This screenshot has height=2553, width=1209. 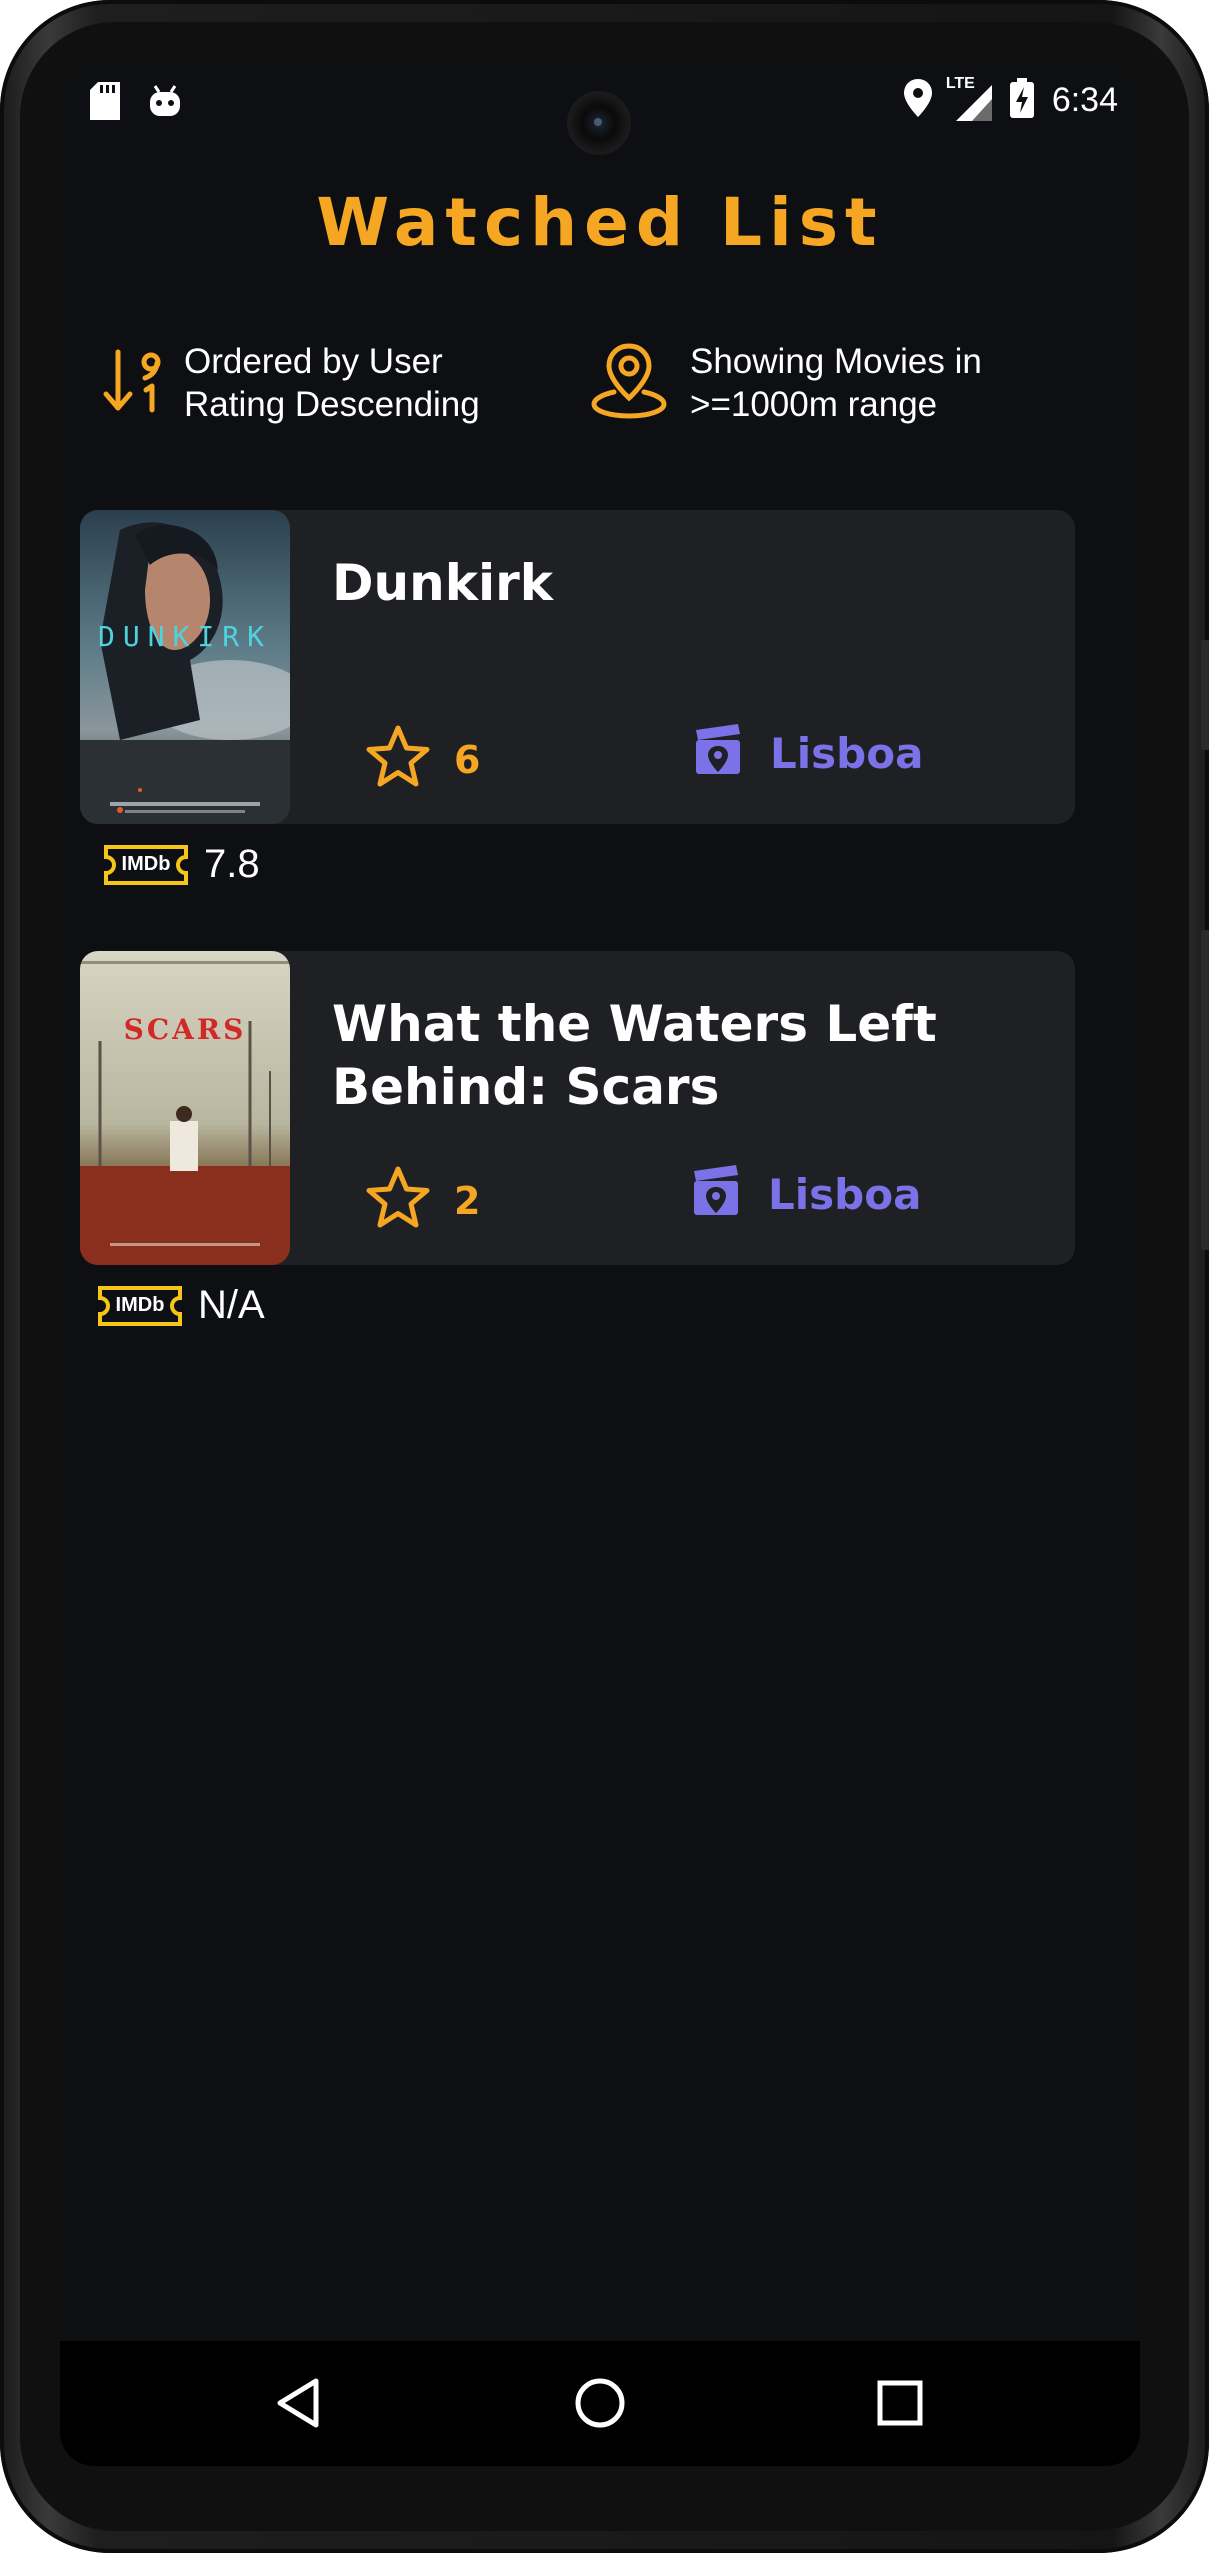 What do you see at coordinates (600, 222) in the screenshot?
I see `page-title: Watched List` at bounding box center [600, 222].